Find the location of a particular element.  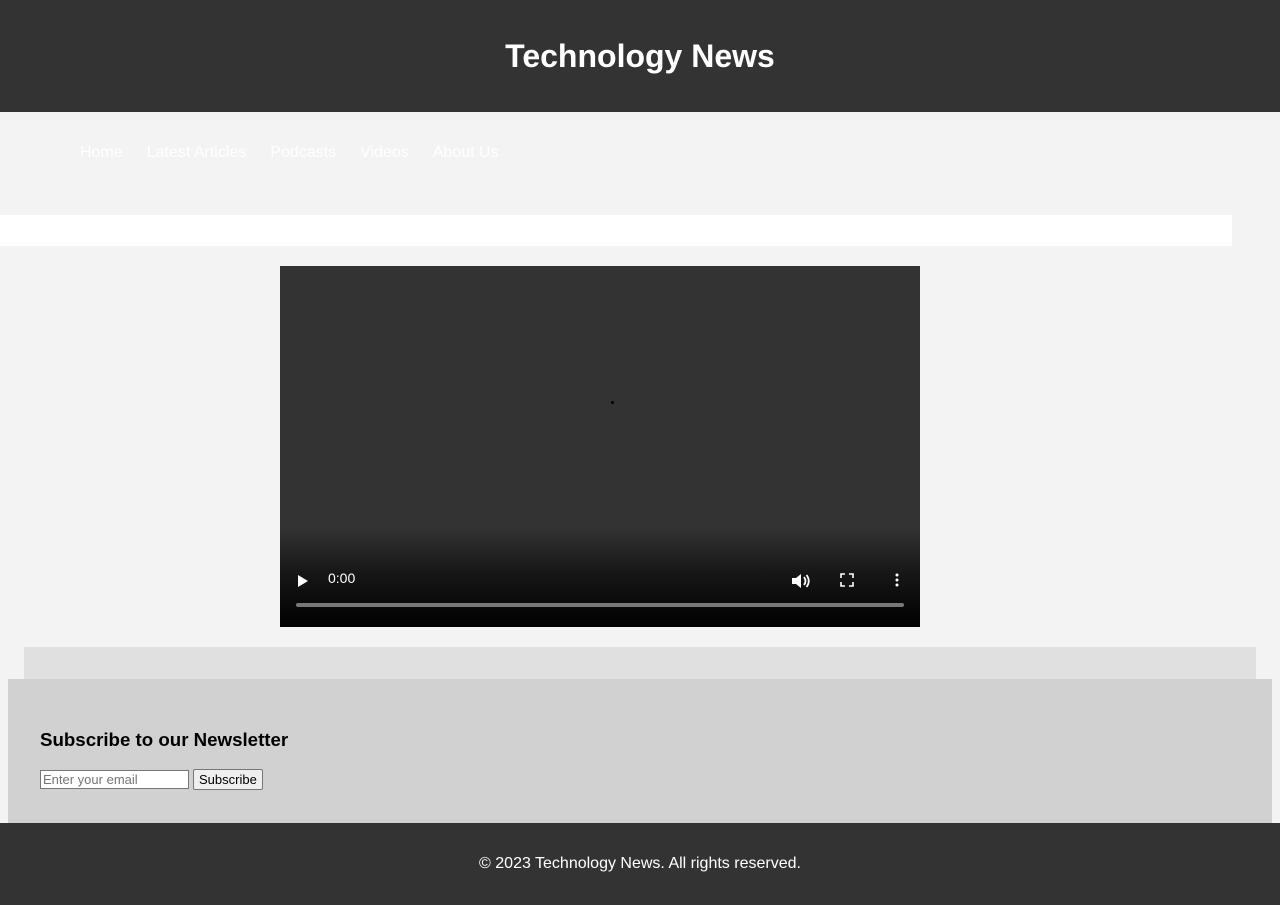

nav-item-videos: Videos is located at coordinates (384, 153).